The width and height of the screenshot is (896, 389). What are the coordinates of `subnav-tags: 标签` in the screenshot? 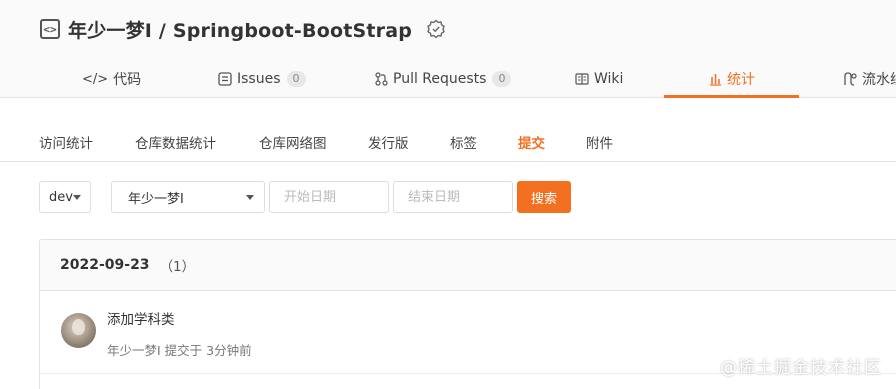 It's located at (463, 142).